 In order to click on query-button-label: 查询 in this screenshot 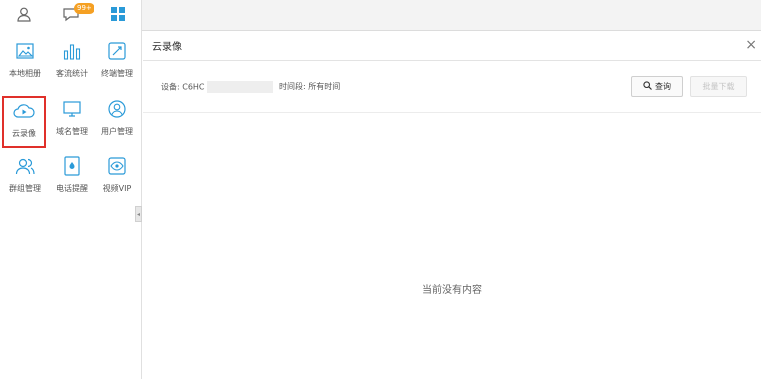, I will do `click(663, 86)`.